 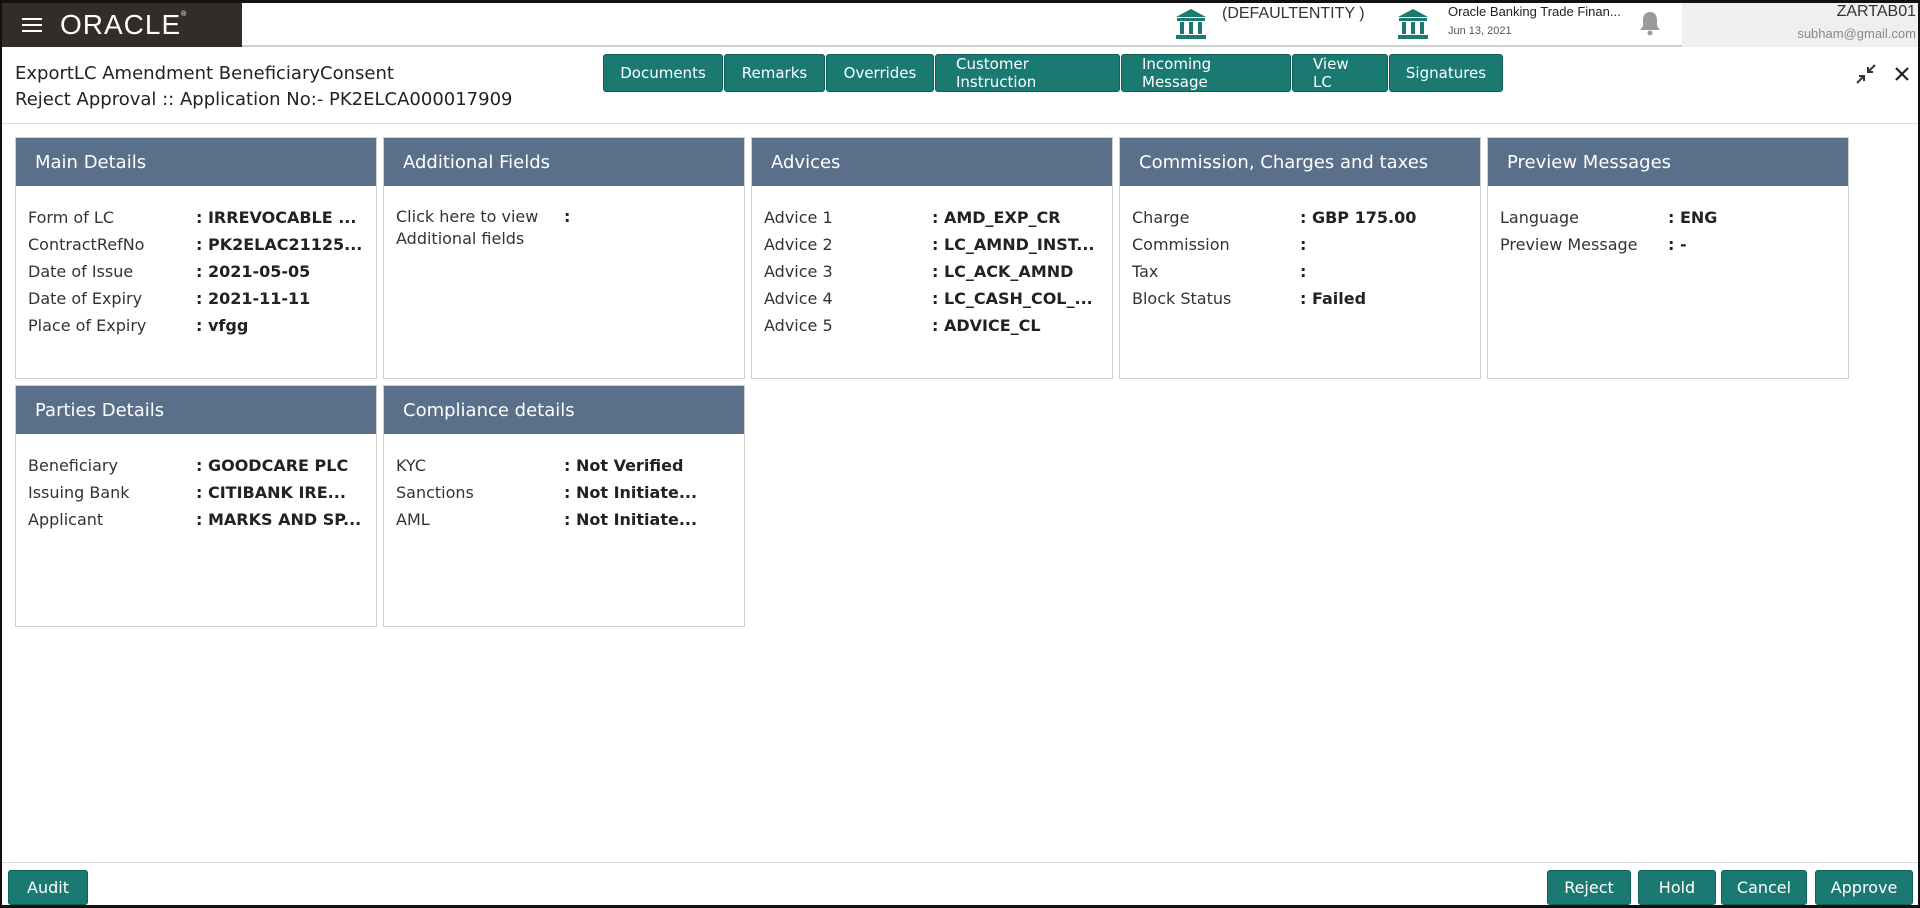 What do you see at coordinates (32, 25) in the screenshot?
I see `hamburger-menu-icon` at bounding box center [32, 25].